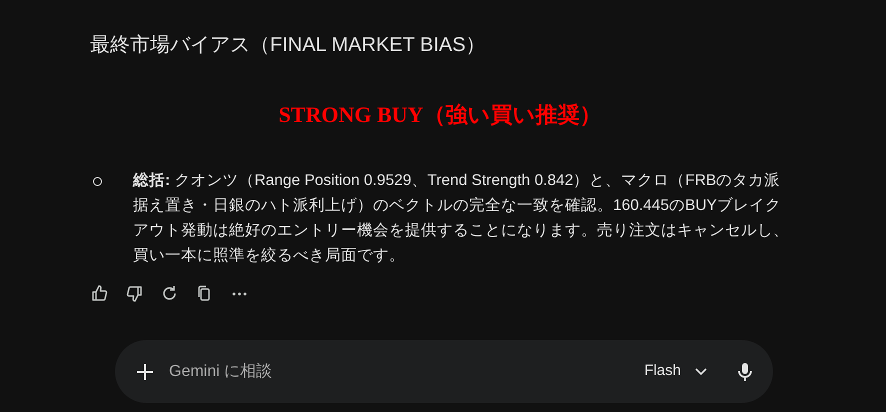  I want to click on chevron-down-icon, so click(701, 372).